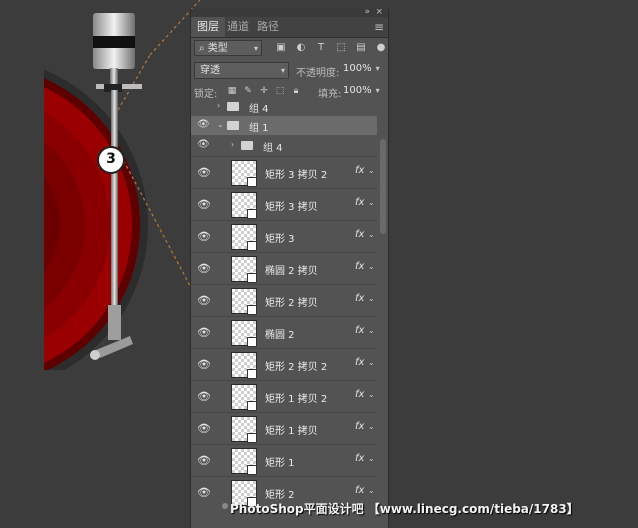  I want to click on layer-row: 👁︎ 矩形 1 拷贝 fx ⌄, so click(284, 428).